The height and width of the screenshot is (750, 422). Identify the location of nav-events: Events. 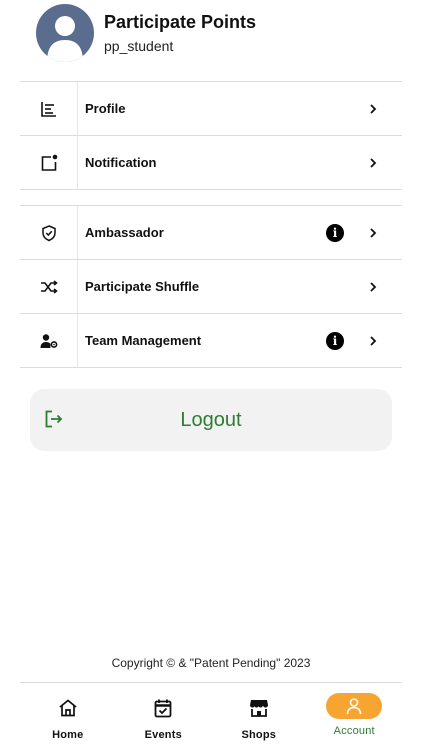
(164, 716).